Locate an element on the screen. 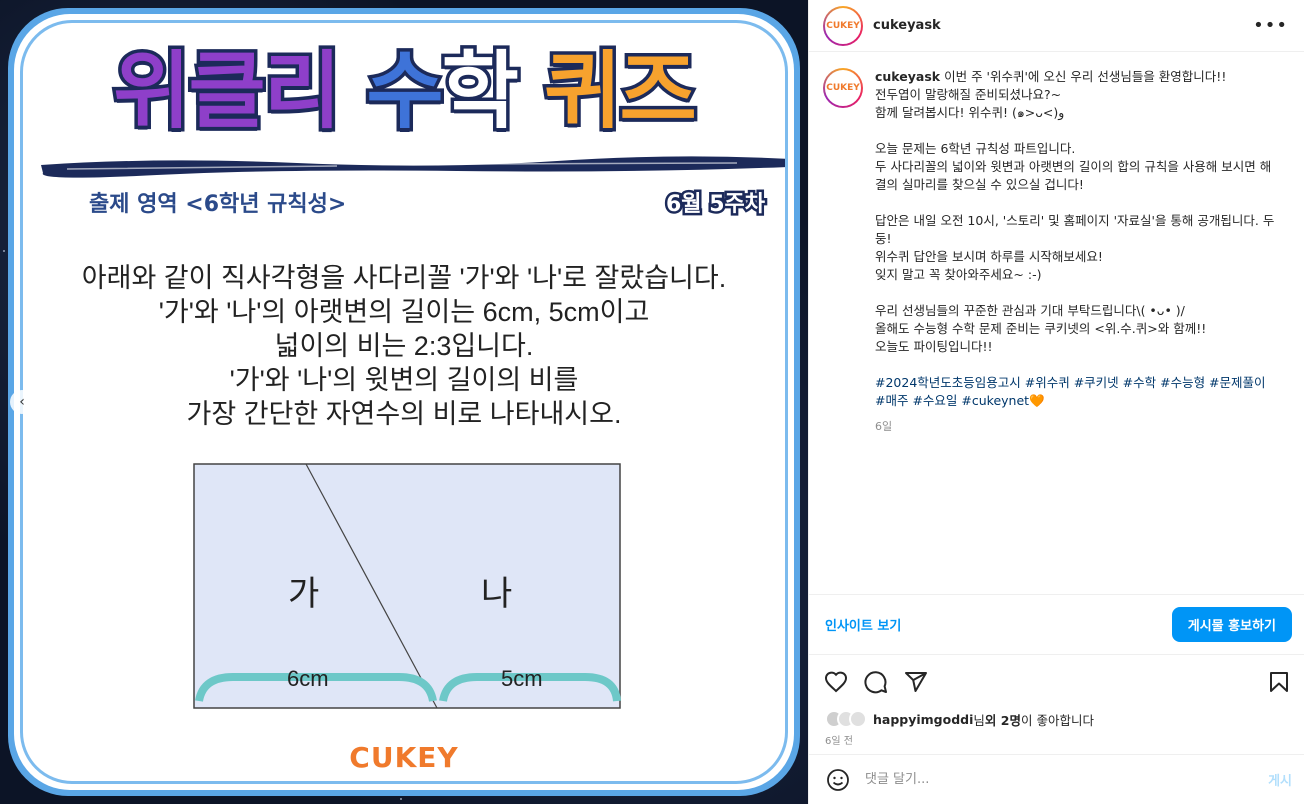 This screenshot has width=1304, height=804. promote-post-button: 게시물 홍보하기 is located at coordinates (1231, 624).